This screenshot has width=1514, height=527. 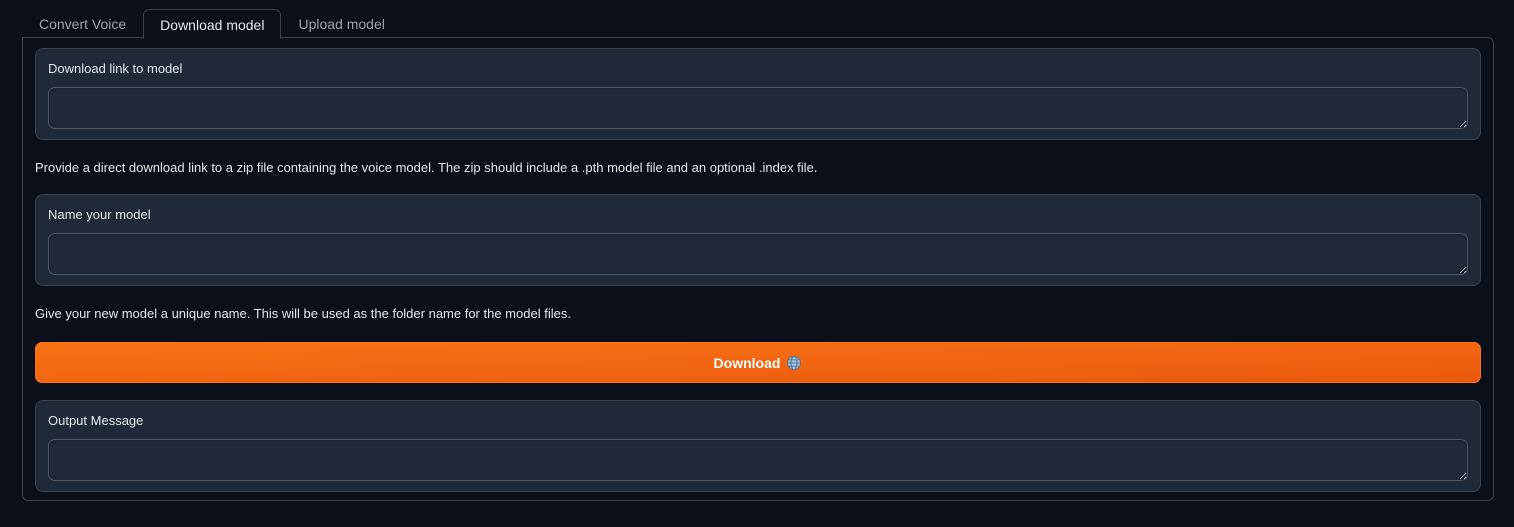 I want to click on download-button-label: Download, so click(x=747, y=362).